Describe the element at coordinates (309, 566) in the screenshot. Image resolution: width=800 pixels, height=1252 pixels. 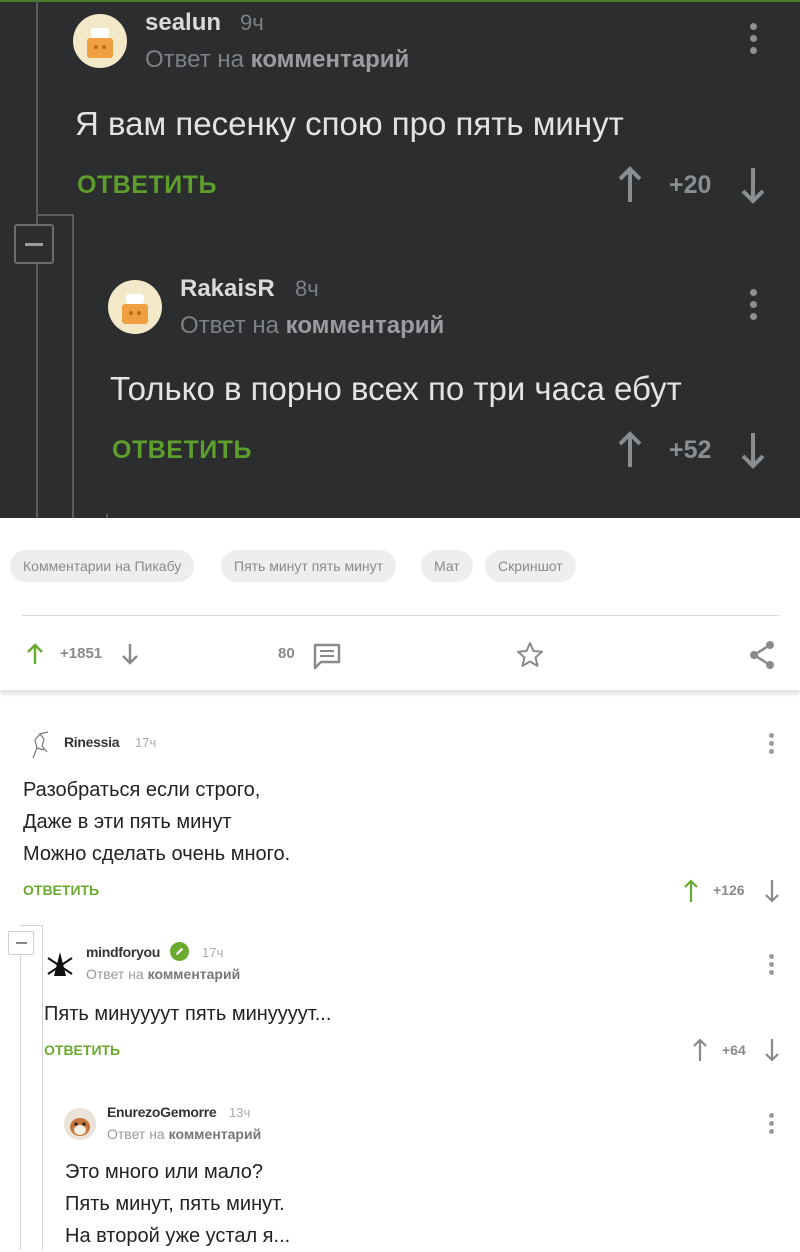
I see `tag-chip: Пять минут пять минут` at that location.